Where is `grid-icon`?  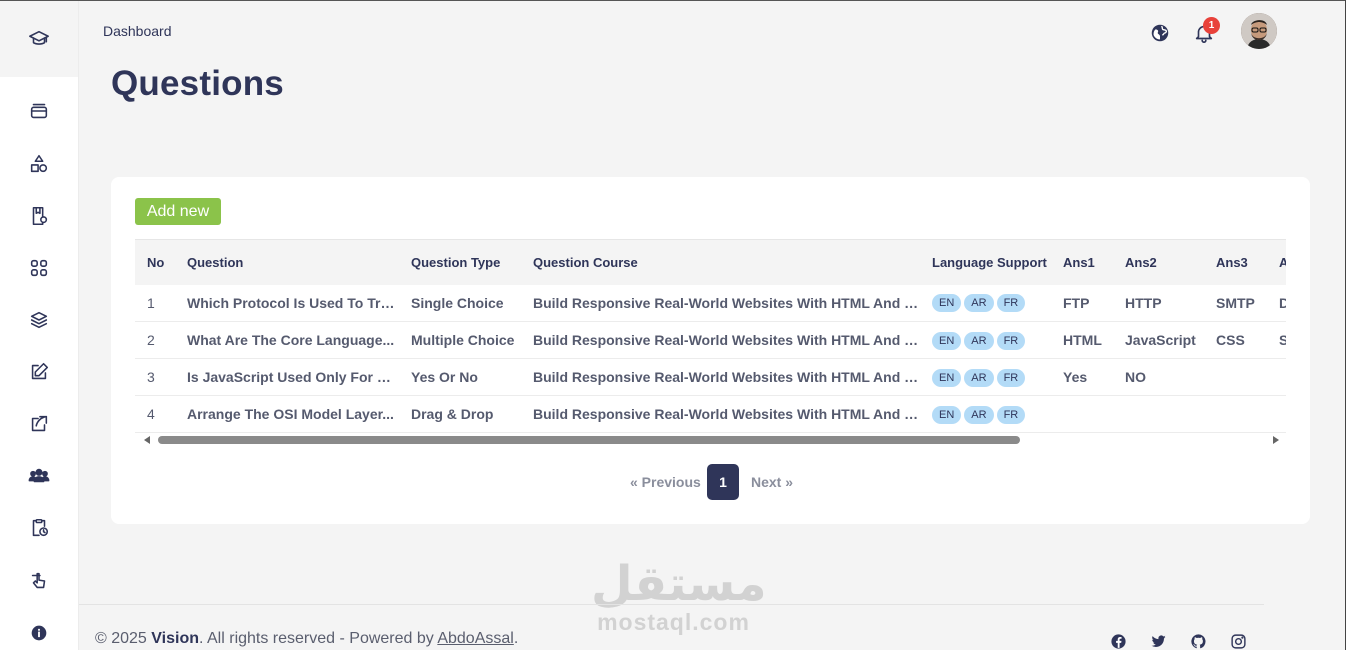 grid-icon is located at coordinates (39, 268).